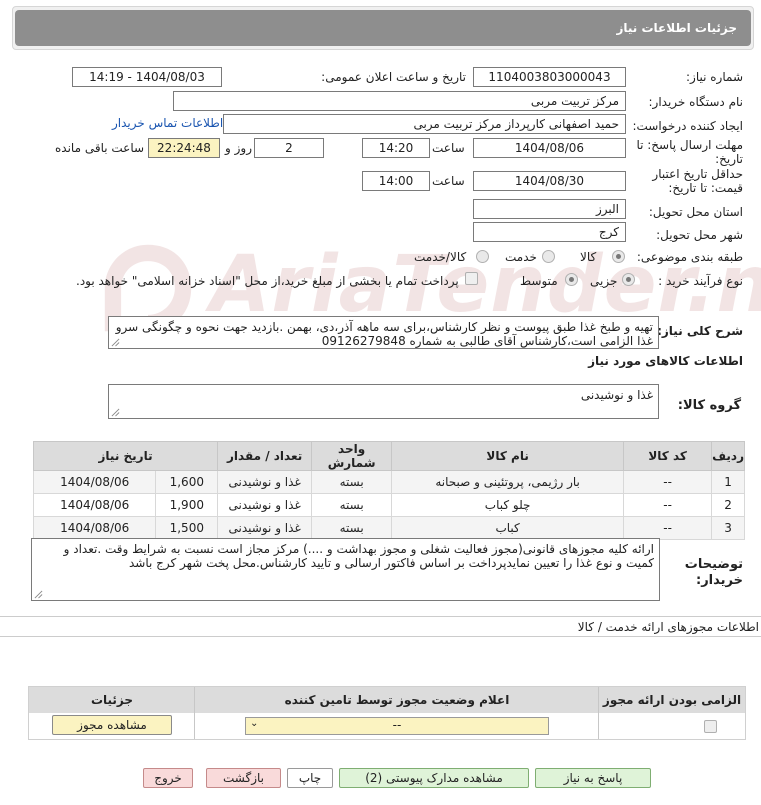  I want to click on license-status-value: --, so click(397, 725).